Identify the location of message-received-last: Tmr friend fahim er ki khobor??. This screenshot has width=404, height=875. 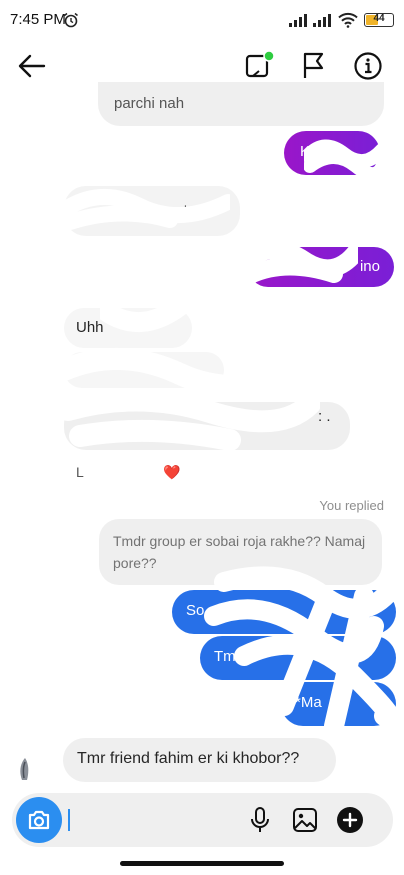
(199, 760).